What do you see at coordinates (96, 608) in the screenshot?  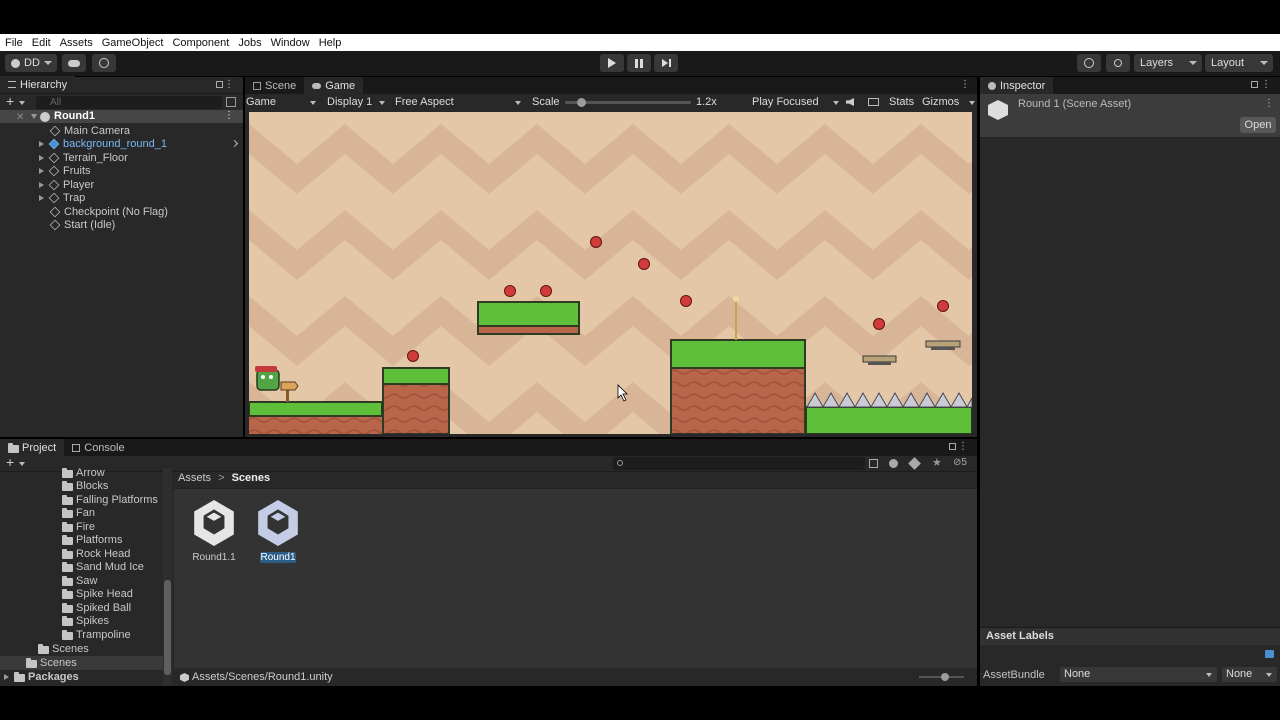 I see `folder-item: Spiked Ball` at bounding box center [96, 608].